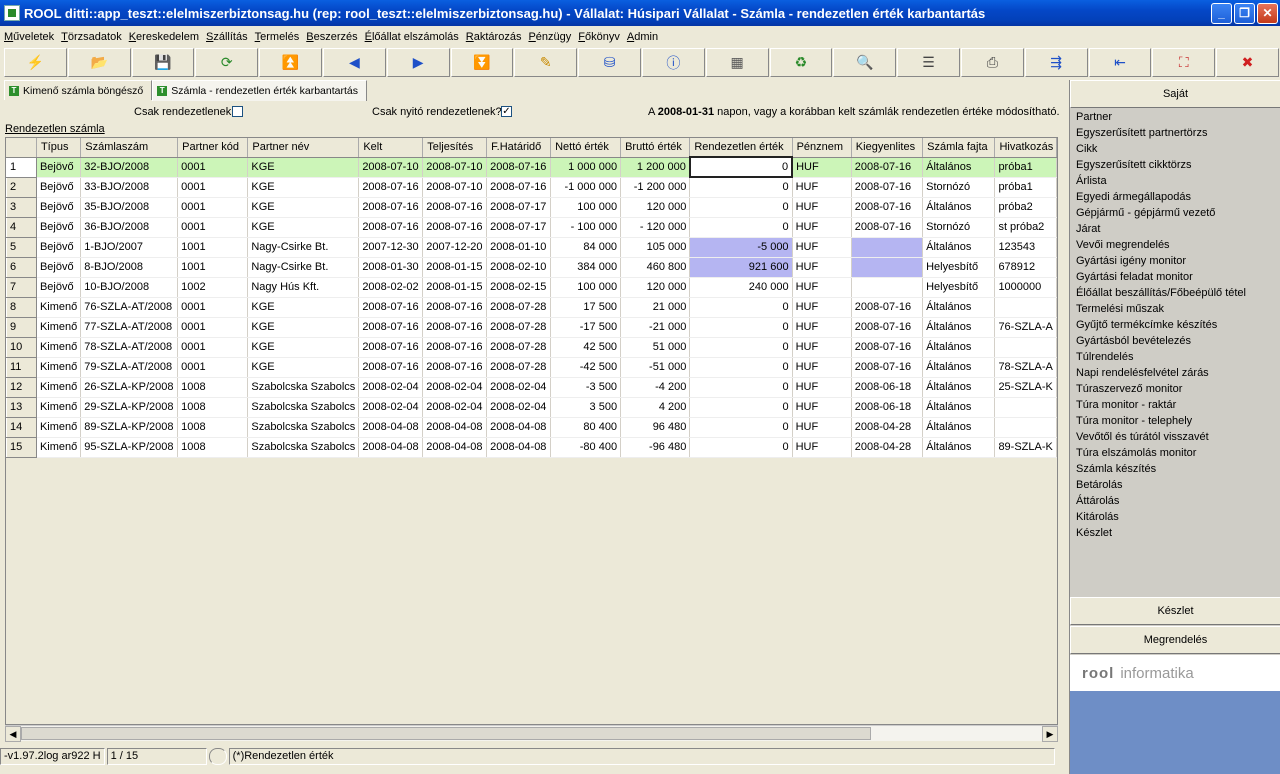 The image size is (1280, 774). I want to click on cell: 2008-07-10, so click(391, 167).